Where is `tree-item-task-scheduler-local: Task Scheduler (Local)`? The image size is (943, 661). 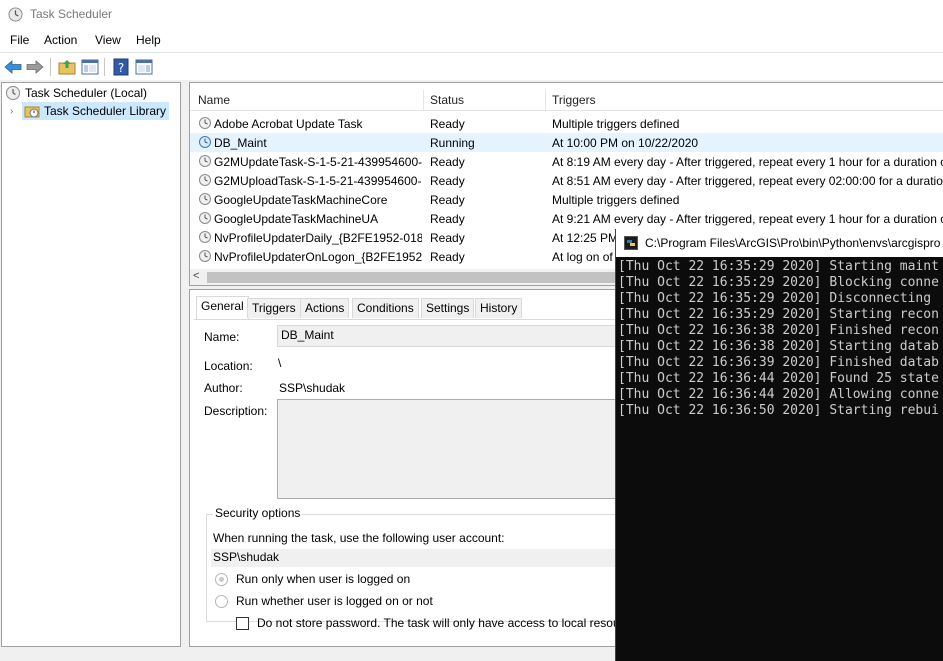 tree-item-task-scheduler-local: Task Scheduler (Local) is located at coordinates (76, 93).